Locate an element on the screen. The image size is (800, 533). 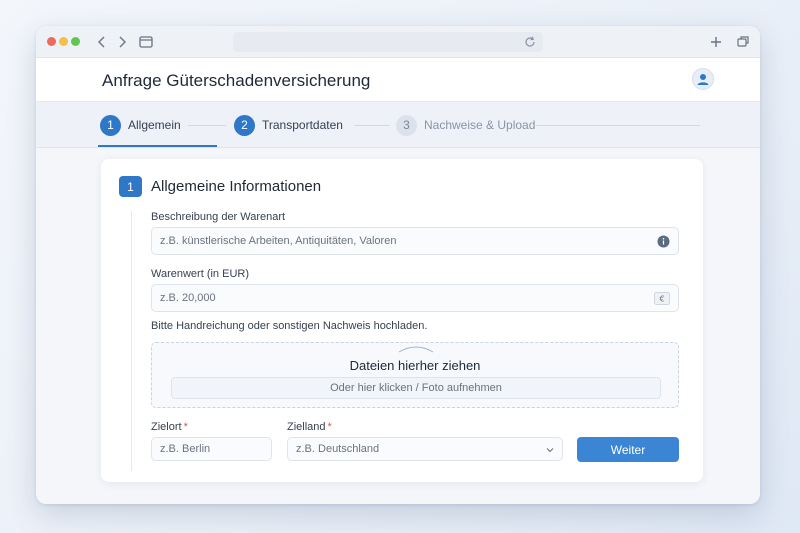
goods-value-label: Warenwert (in EUR) is located at coordinates (200, 274).